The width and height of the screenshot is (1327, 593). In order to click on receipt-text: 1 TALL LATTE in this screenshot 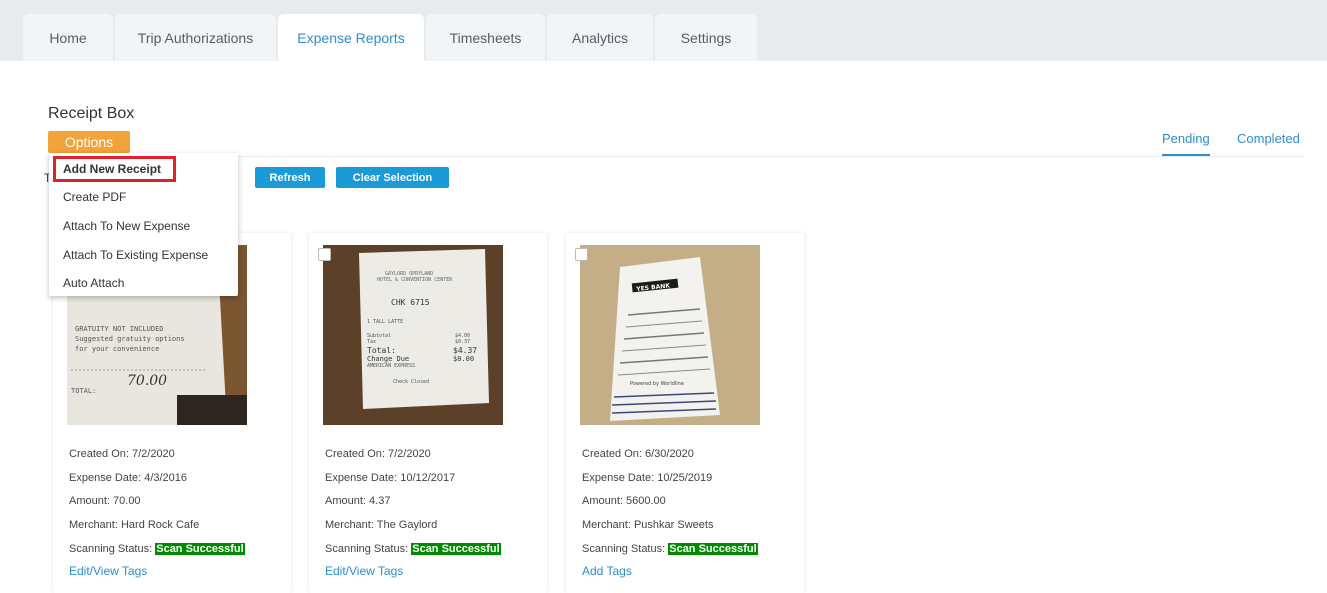, I will do `click(385, 322)`.